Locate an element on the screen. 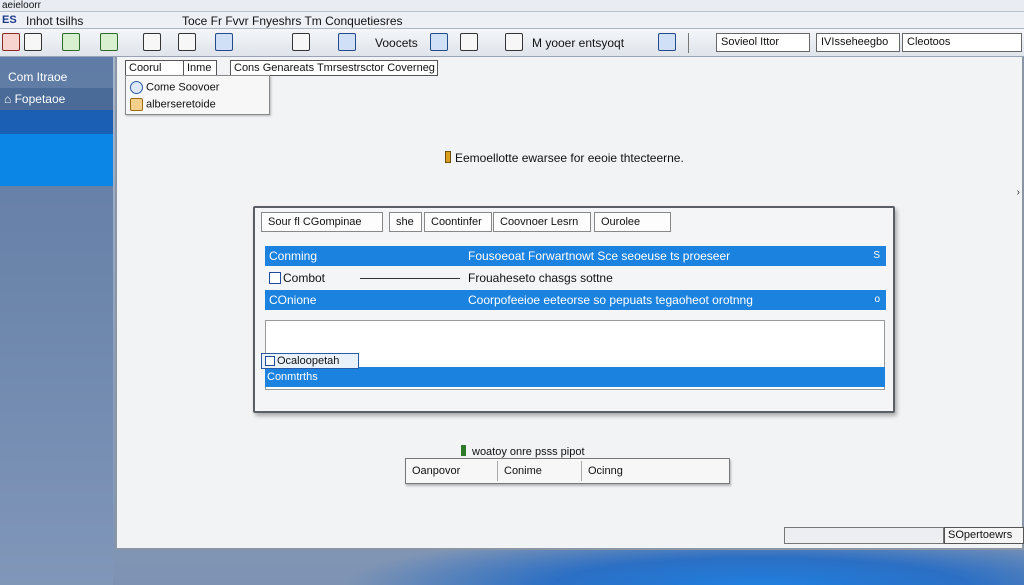 This screenshot has width=1024, height=585. tab-inme: Inme is located at coordinates (200, 68).